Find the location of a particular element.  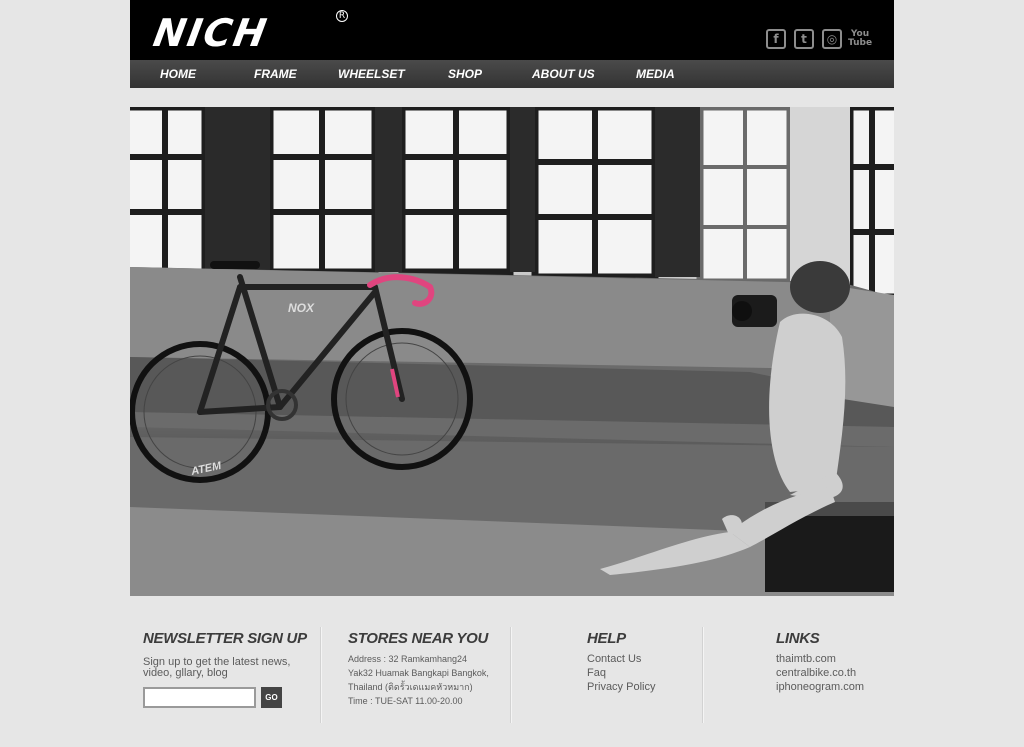

nav-wheelset: WHEELSET is located at coordinates (371, 74).